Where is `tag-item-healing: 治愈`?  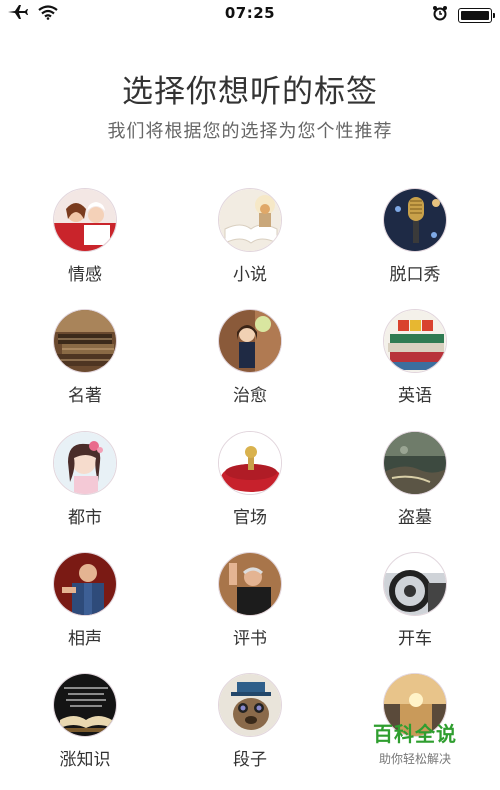
tag-item-healing: 治愈 is located at coordinates (250, 357).